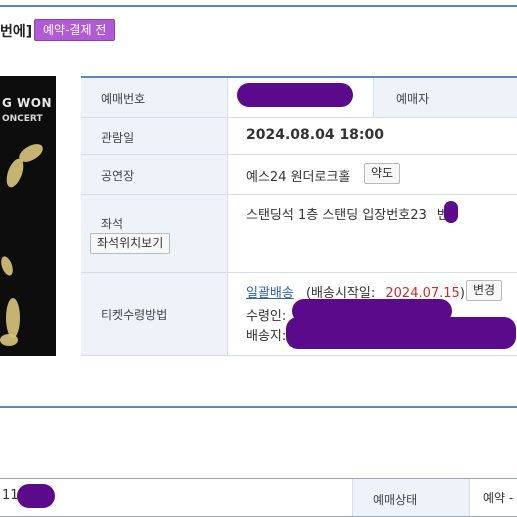 The height and width of the screenshot is (517, 517). What do you see at coordinates (298, 177) in the screenshot?
I see `venue-value: 예스24 원더로크홀` at bounding box center [298, 177].